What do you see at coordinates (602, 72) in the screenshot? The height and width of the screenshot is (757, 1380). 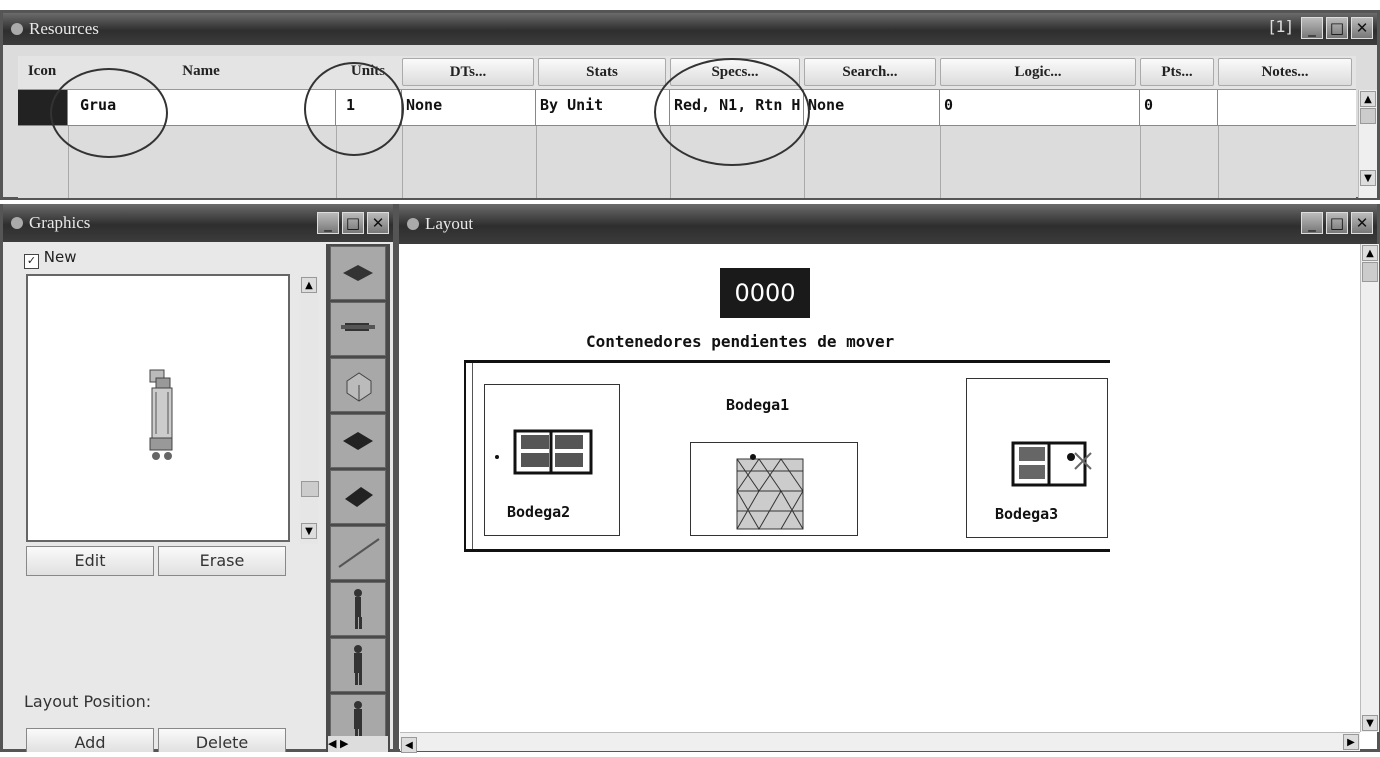 I see `stats-button: Stats` at bounding box center [602, 72].